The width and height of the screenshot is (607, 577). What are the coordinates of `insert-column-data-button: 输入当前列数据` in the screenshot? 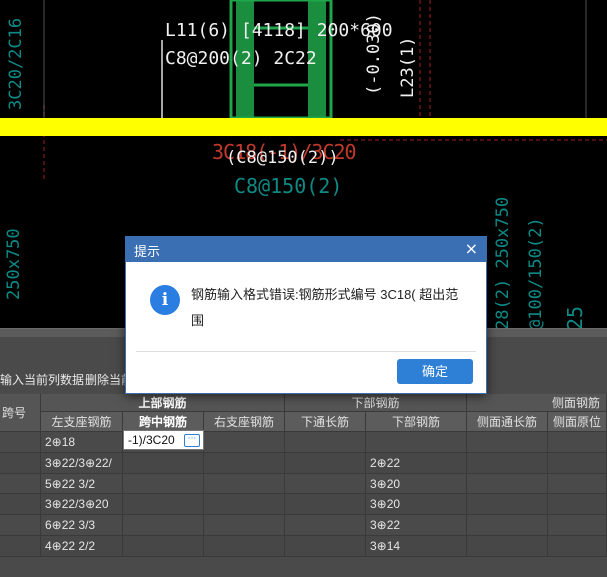 It's located at (42, 379).